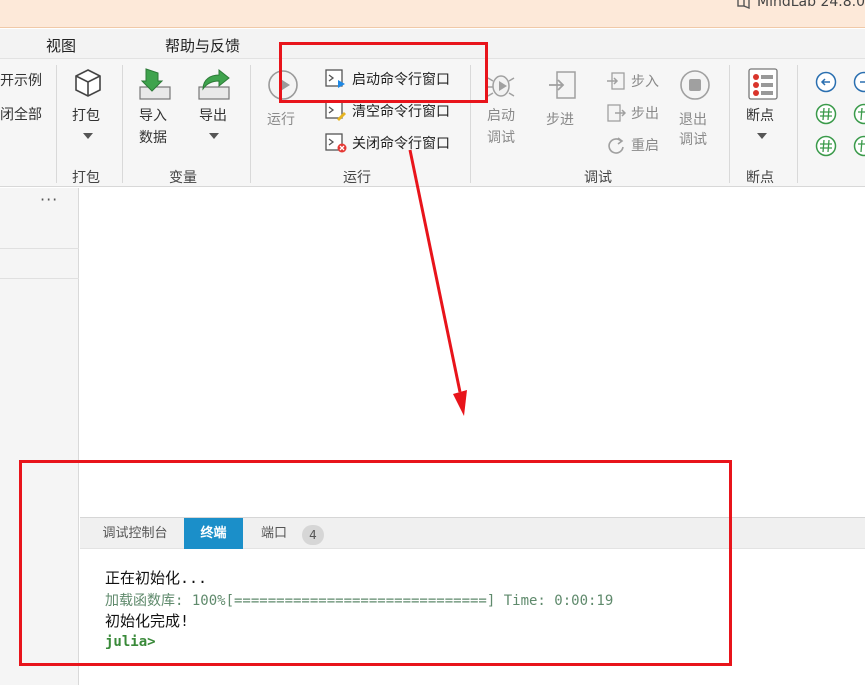  I want to click on group-label-variables: 变量, so click(183, 178).